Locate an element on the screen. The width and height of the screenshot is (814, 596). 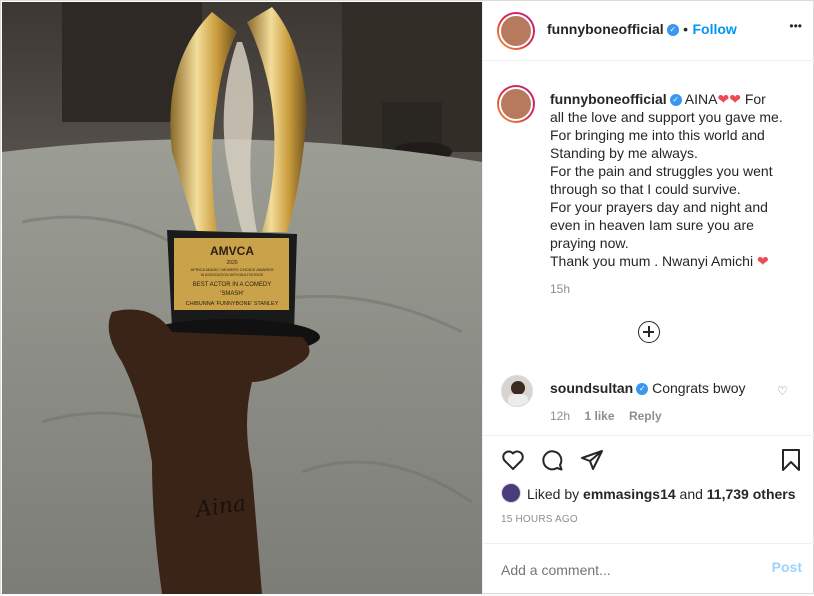
trophy-film: 'SMASH' is located at coordinates (232, 294).